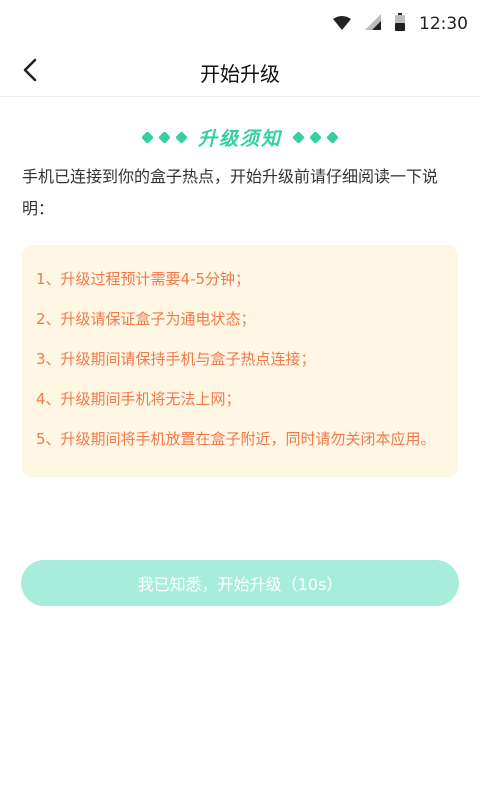  What do you see at coordinates (146, 319) in the screenshot?
I see `list-item: 2、升级请保证盒子为通电状态；` at bounding box center [146, 319].